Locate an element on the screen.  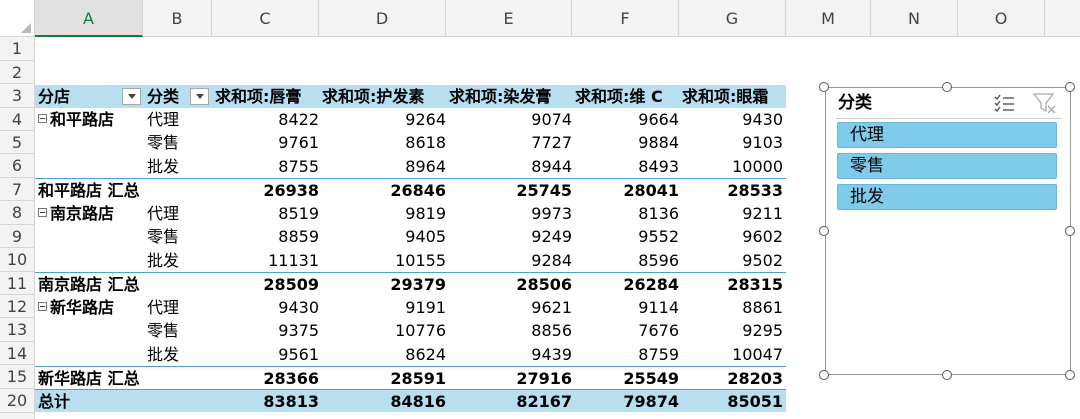
value-cell: 8596 is located at coordinates (628, 260).